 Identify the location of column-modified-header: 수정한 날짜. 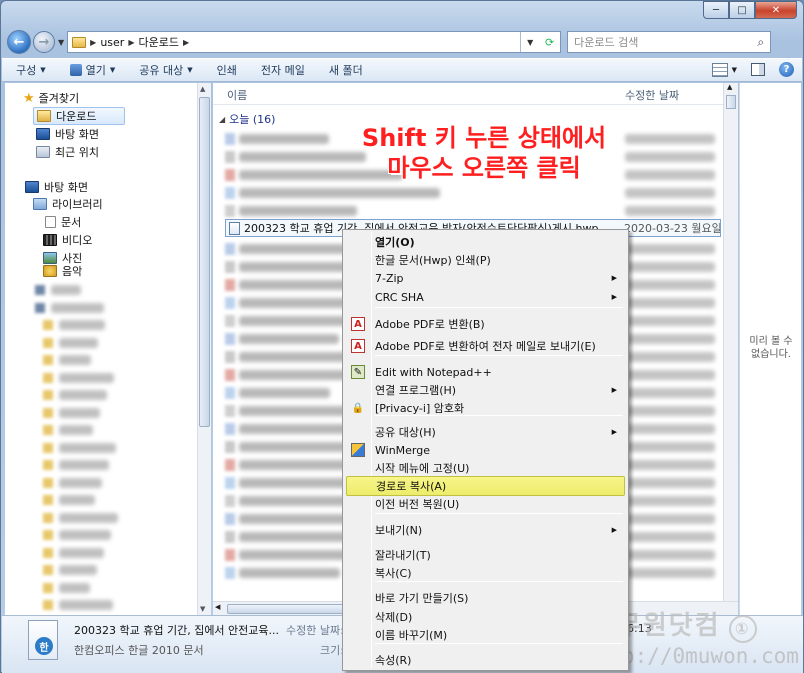
(652, 95).